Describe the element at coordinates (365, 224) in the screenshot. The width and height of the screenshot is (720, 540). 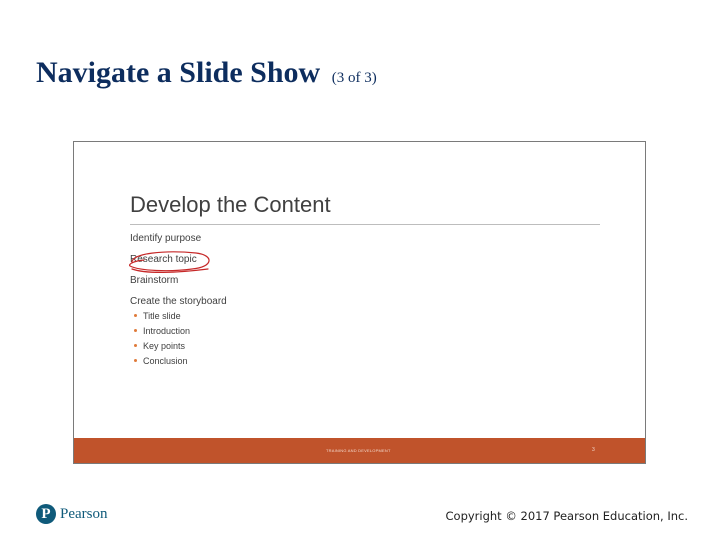
I see `slide-title-rule` at that location.